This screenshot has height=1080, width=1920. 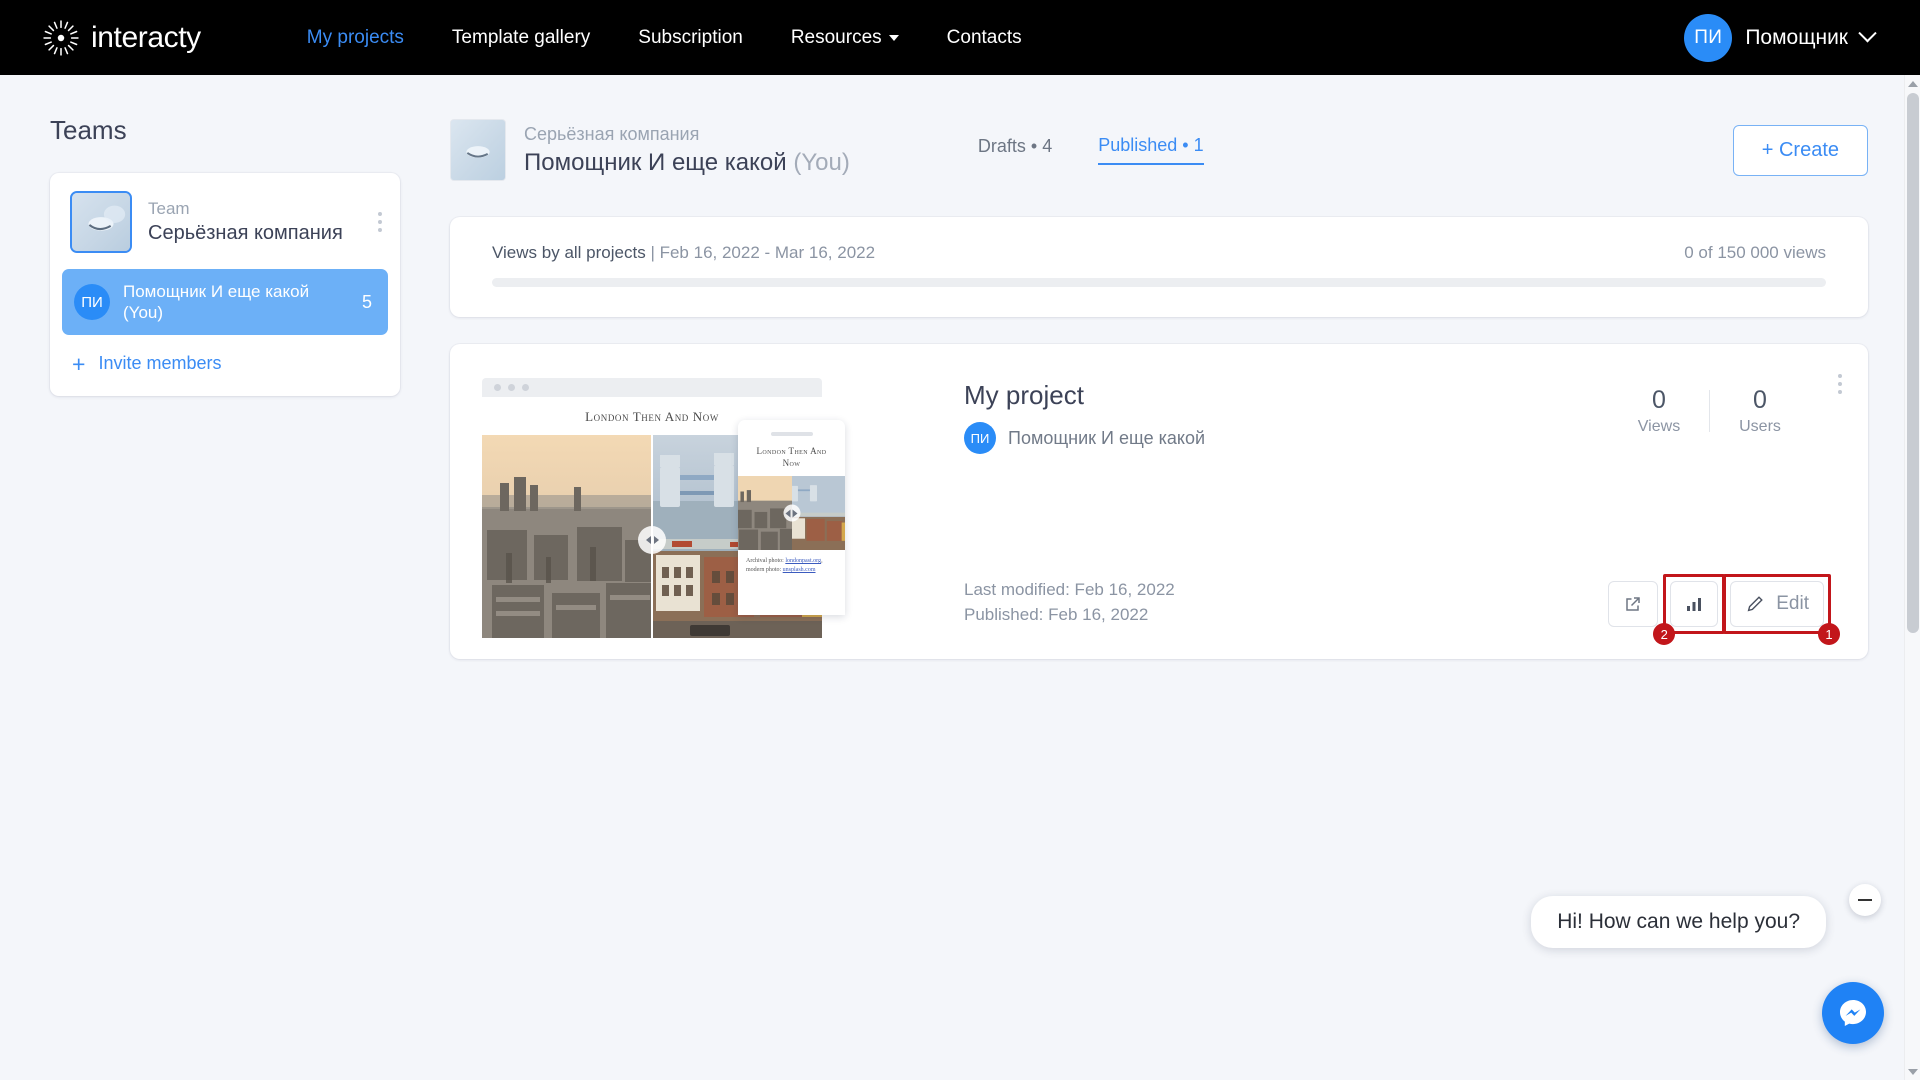 I want to click on tab-count: 4, so click(x=1047, y=146).